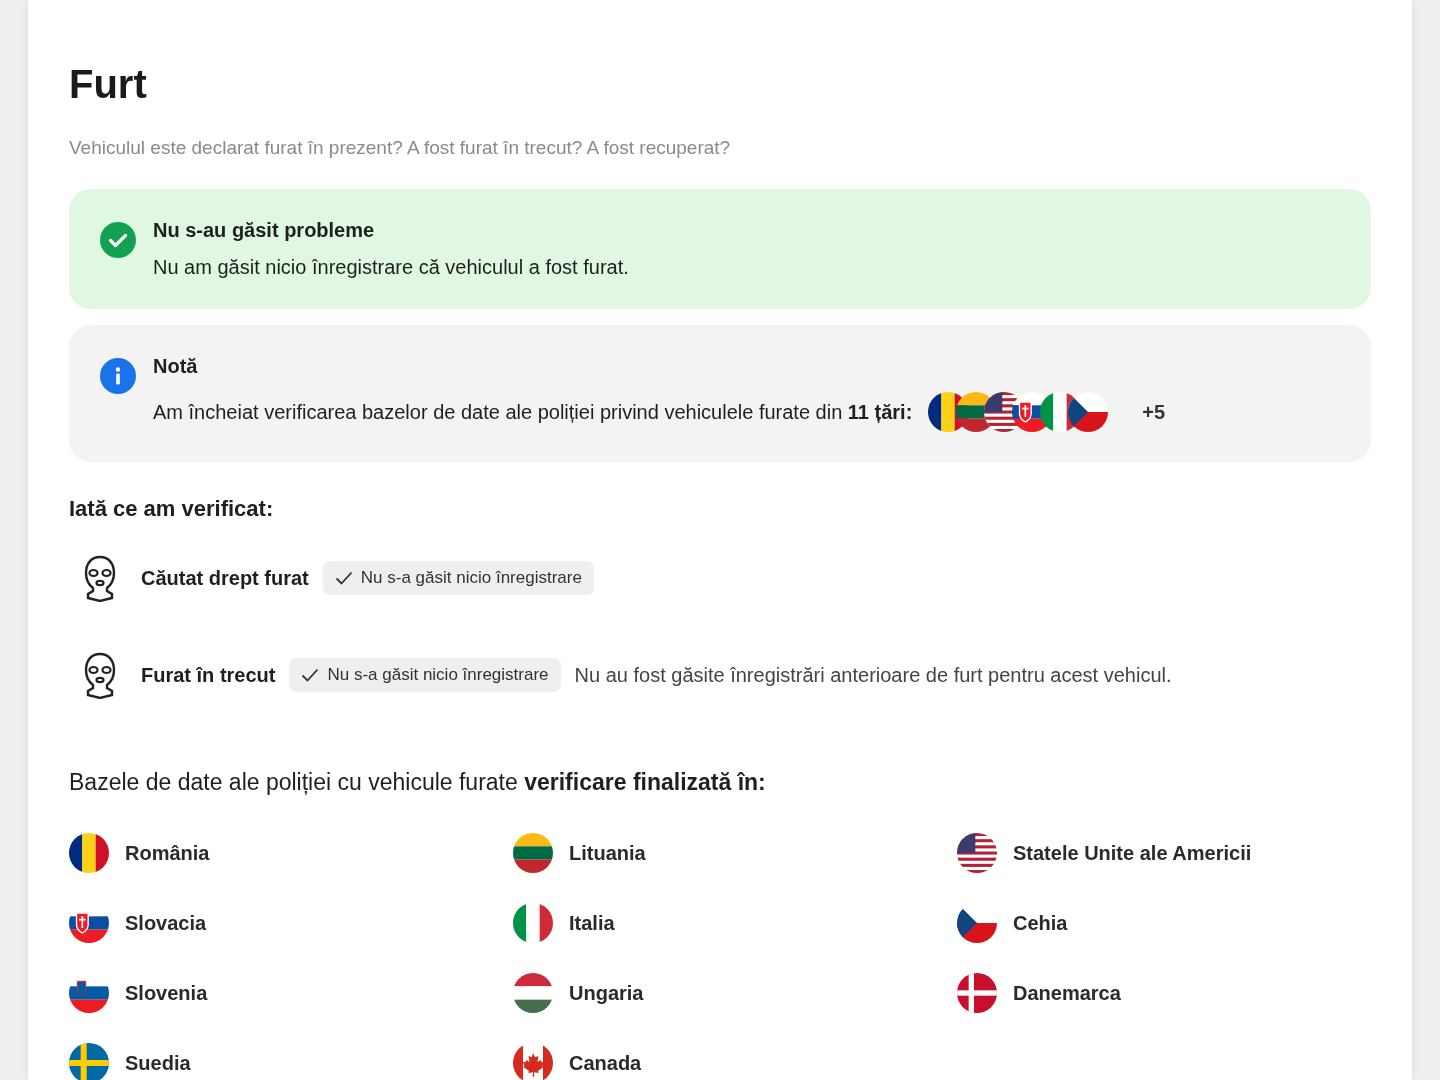  What do you see at coordinates (158, 1063) in the screenshot?
I see `country-name: Suedia` at bounding box center [158, 1063].